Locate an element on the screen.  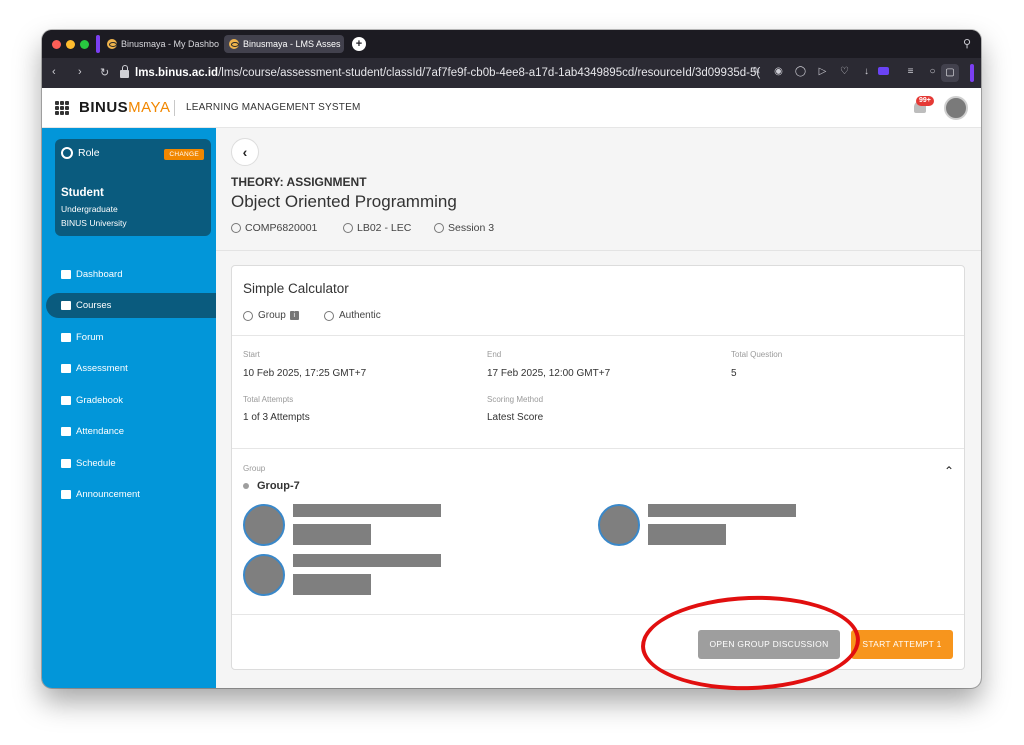
status-dot is located at coordinates (246, 486).